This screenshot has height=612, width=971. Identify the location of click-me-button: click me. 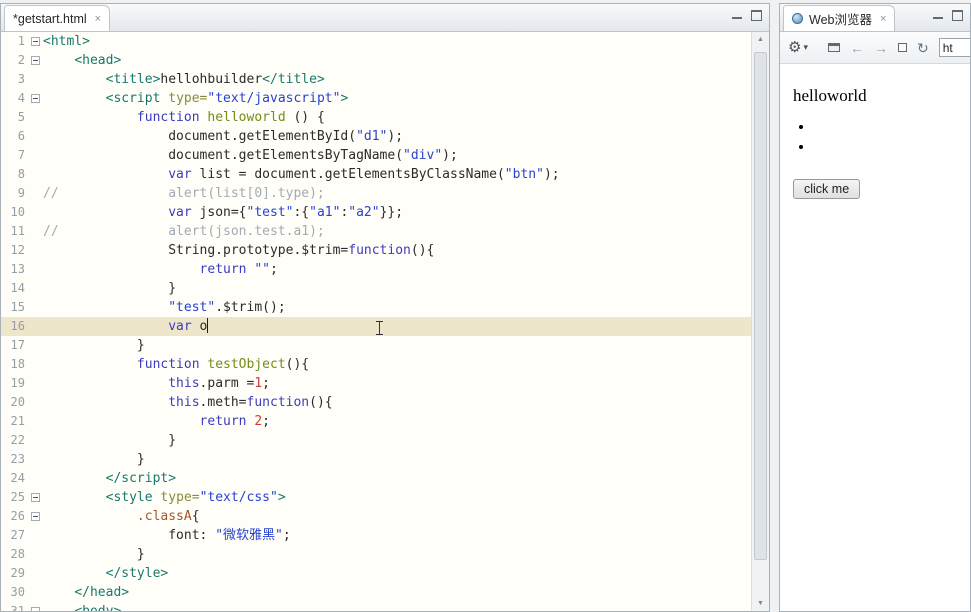
(827, 189).